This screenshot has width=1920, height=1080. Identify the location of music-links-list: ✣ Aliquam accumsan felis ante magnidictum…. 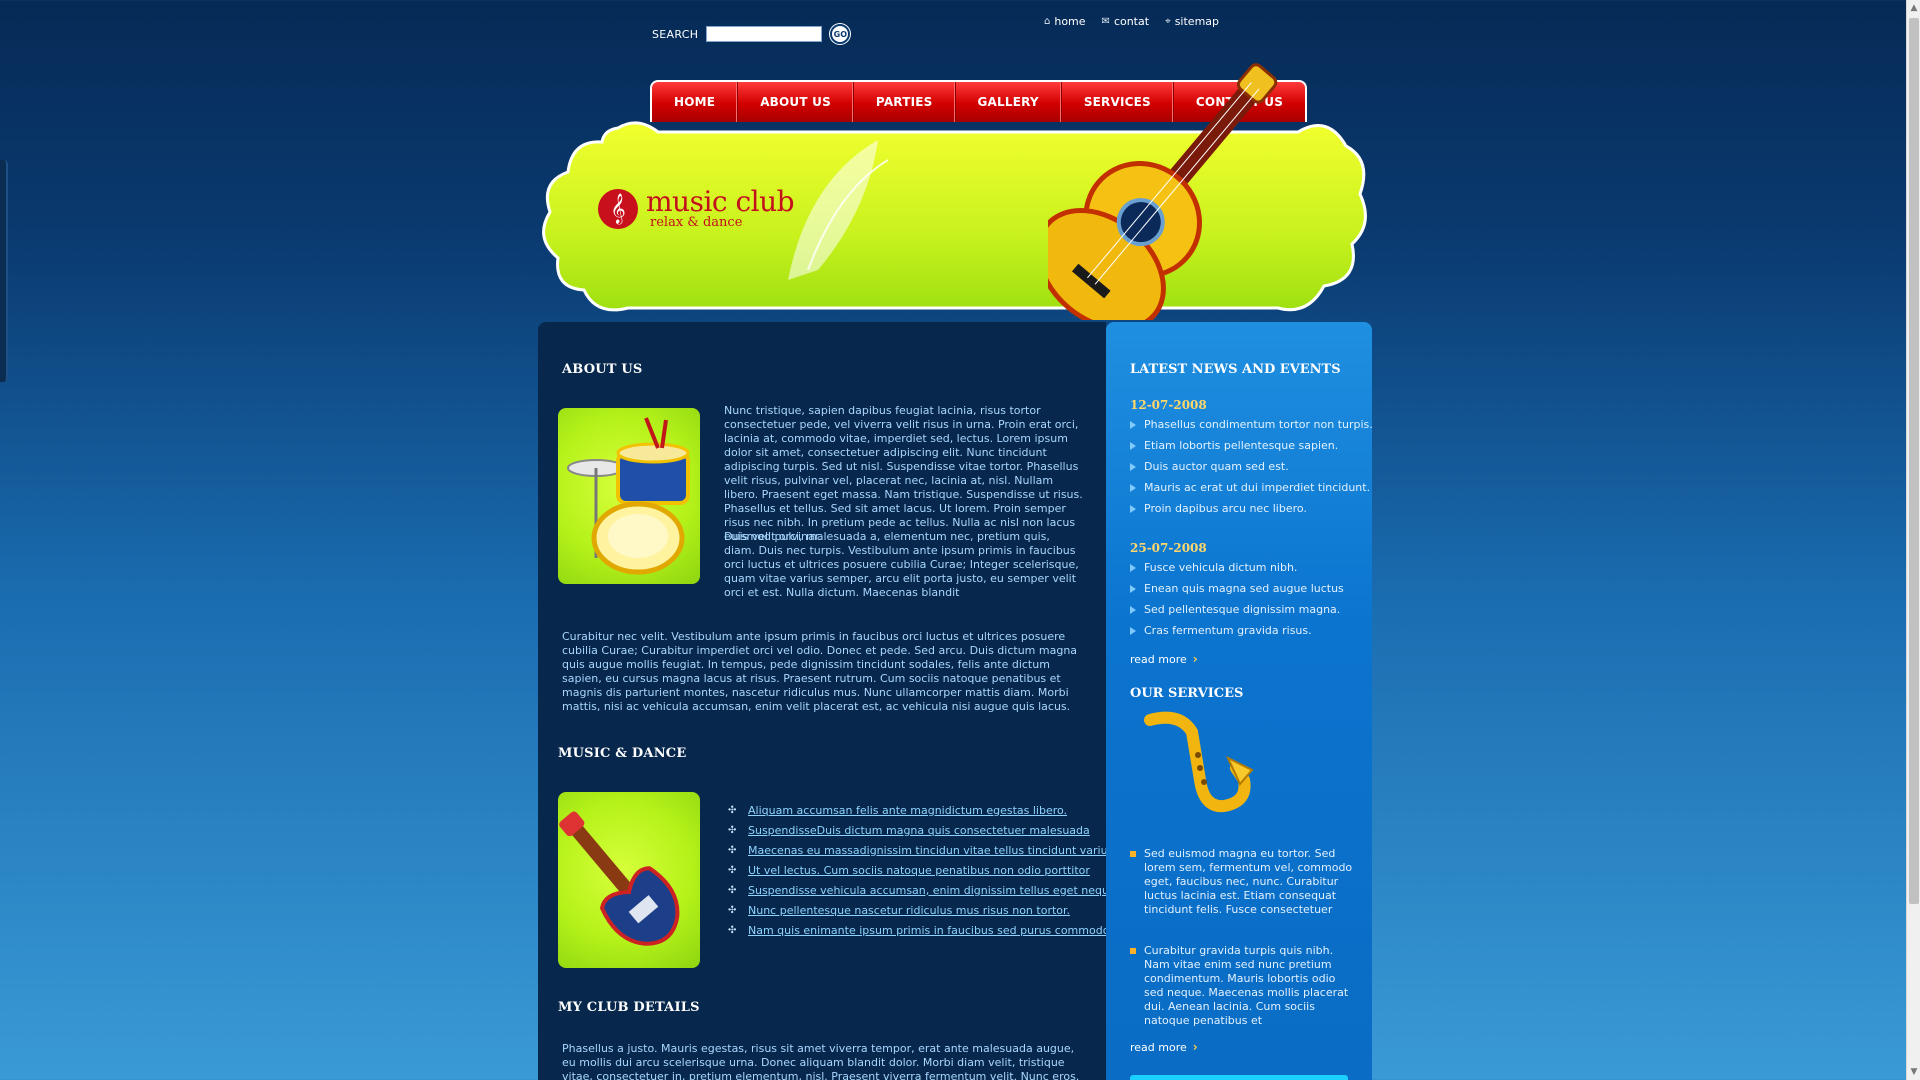
(923, 870).